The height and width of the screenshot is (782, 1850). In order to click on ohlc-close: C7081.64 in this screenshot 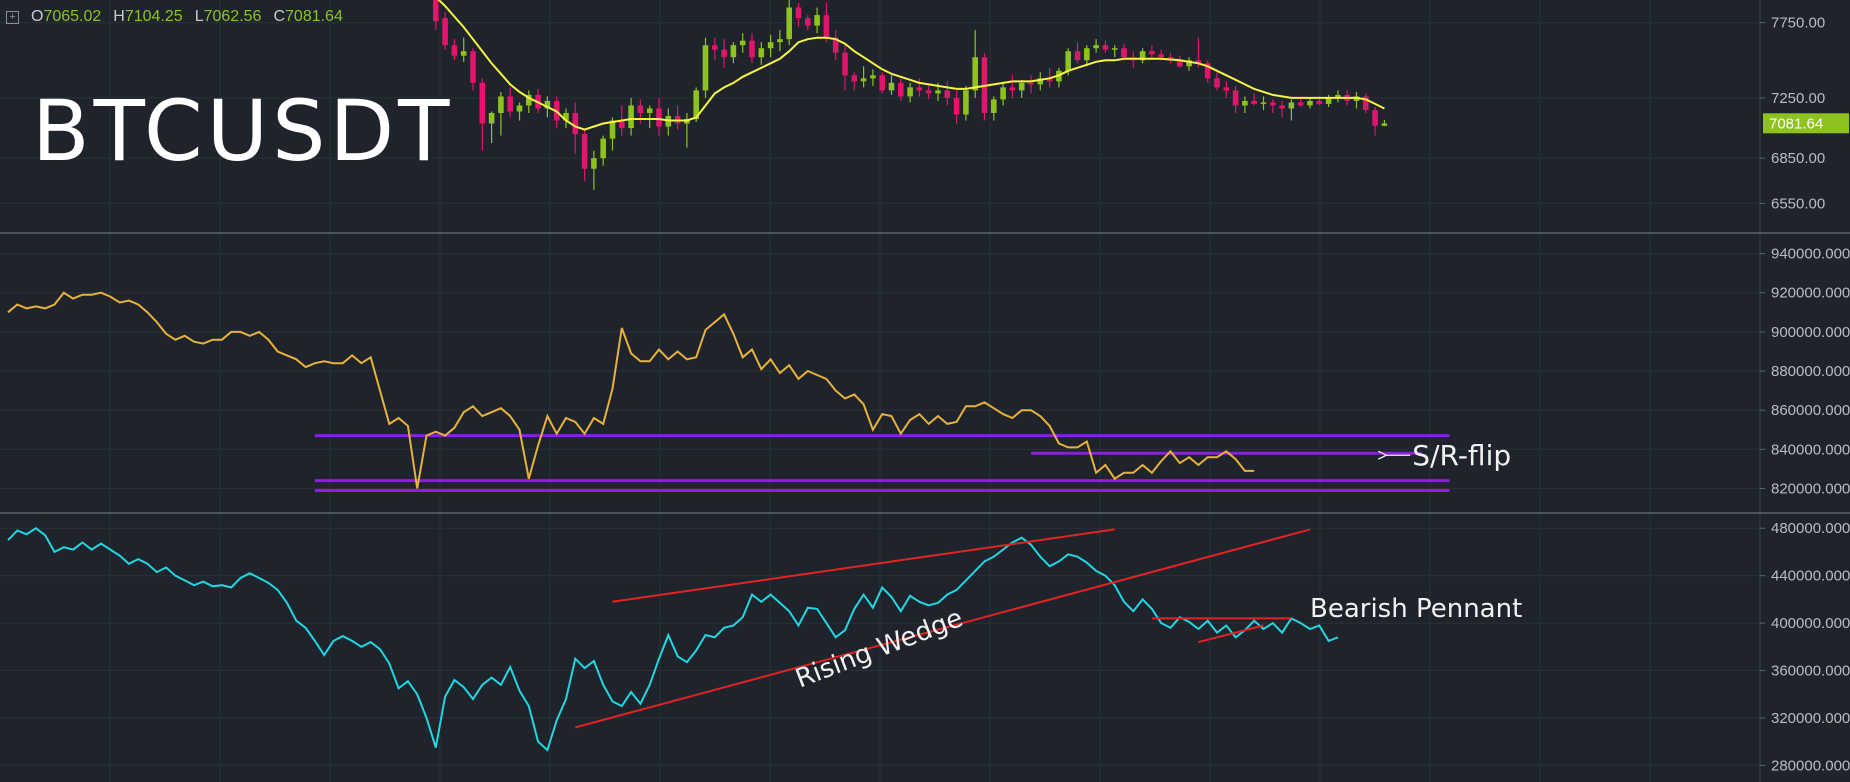, I will do `click(308, 16)`.